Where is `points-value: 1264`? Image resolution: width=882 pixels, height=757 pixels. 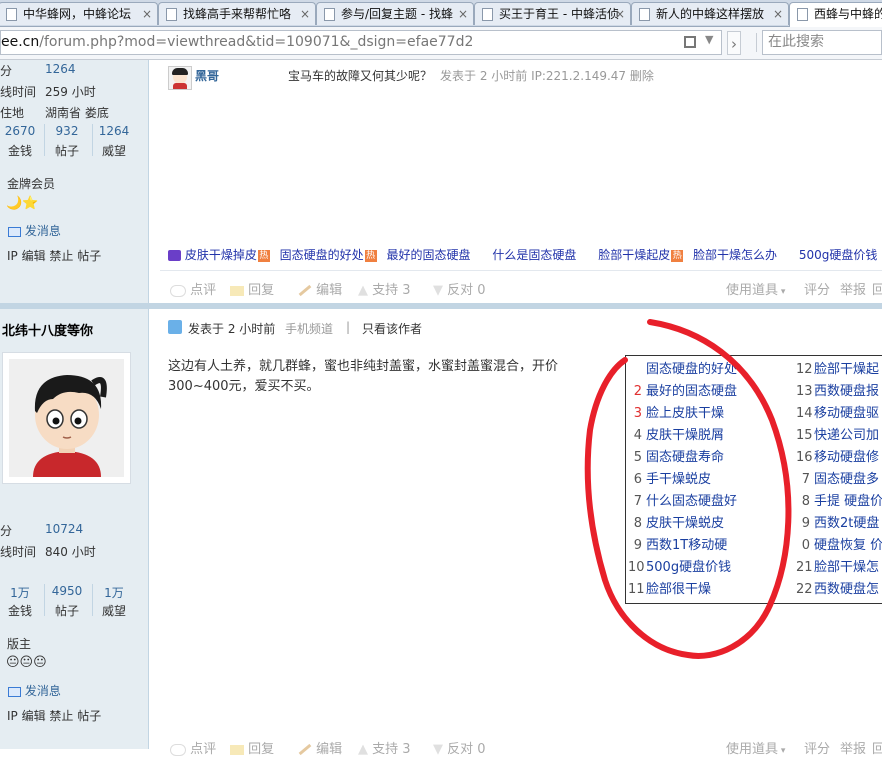 points-value: 1264 is located at coordinates (60, 69).